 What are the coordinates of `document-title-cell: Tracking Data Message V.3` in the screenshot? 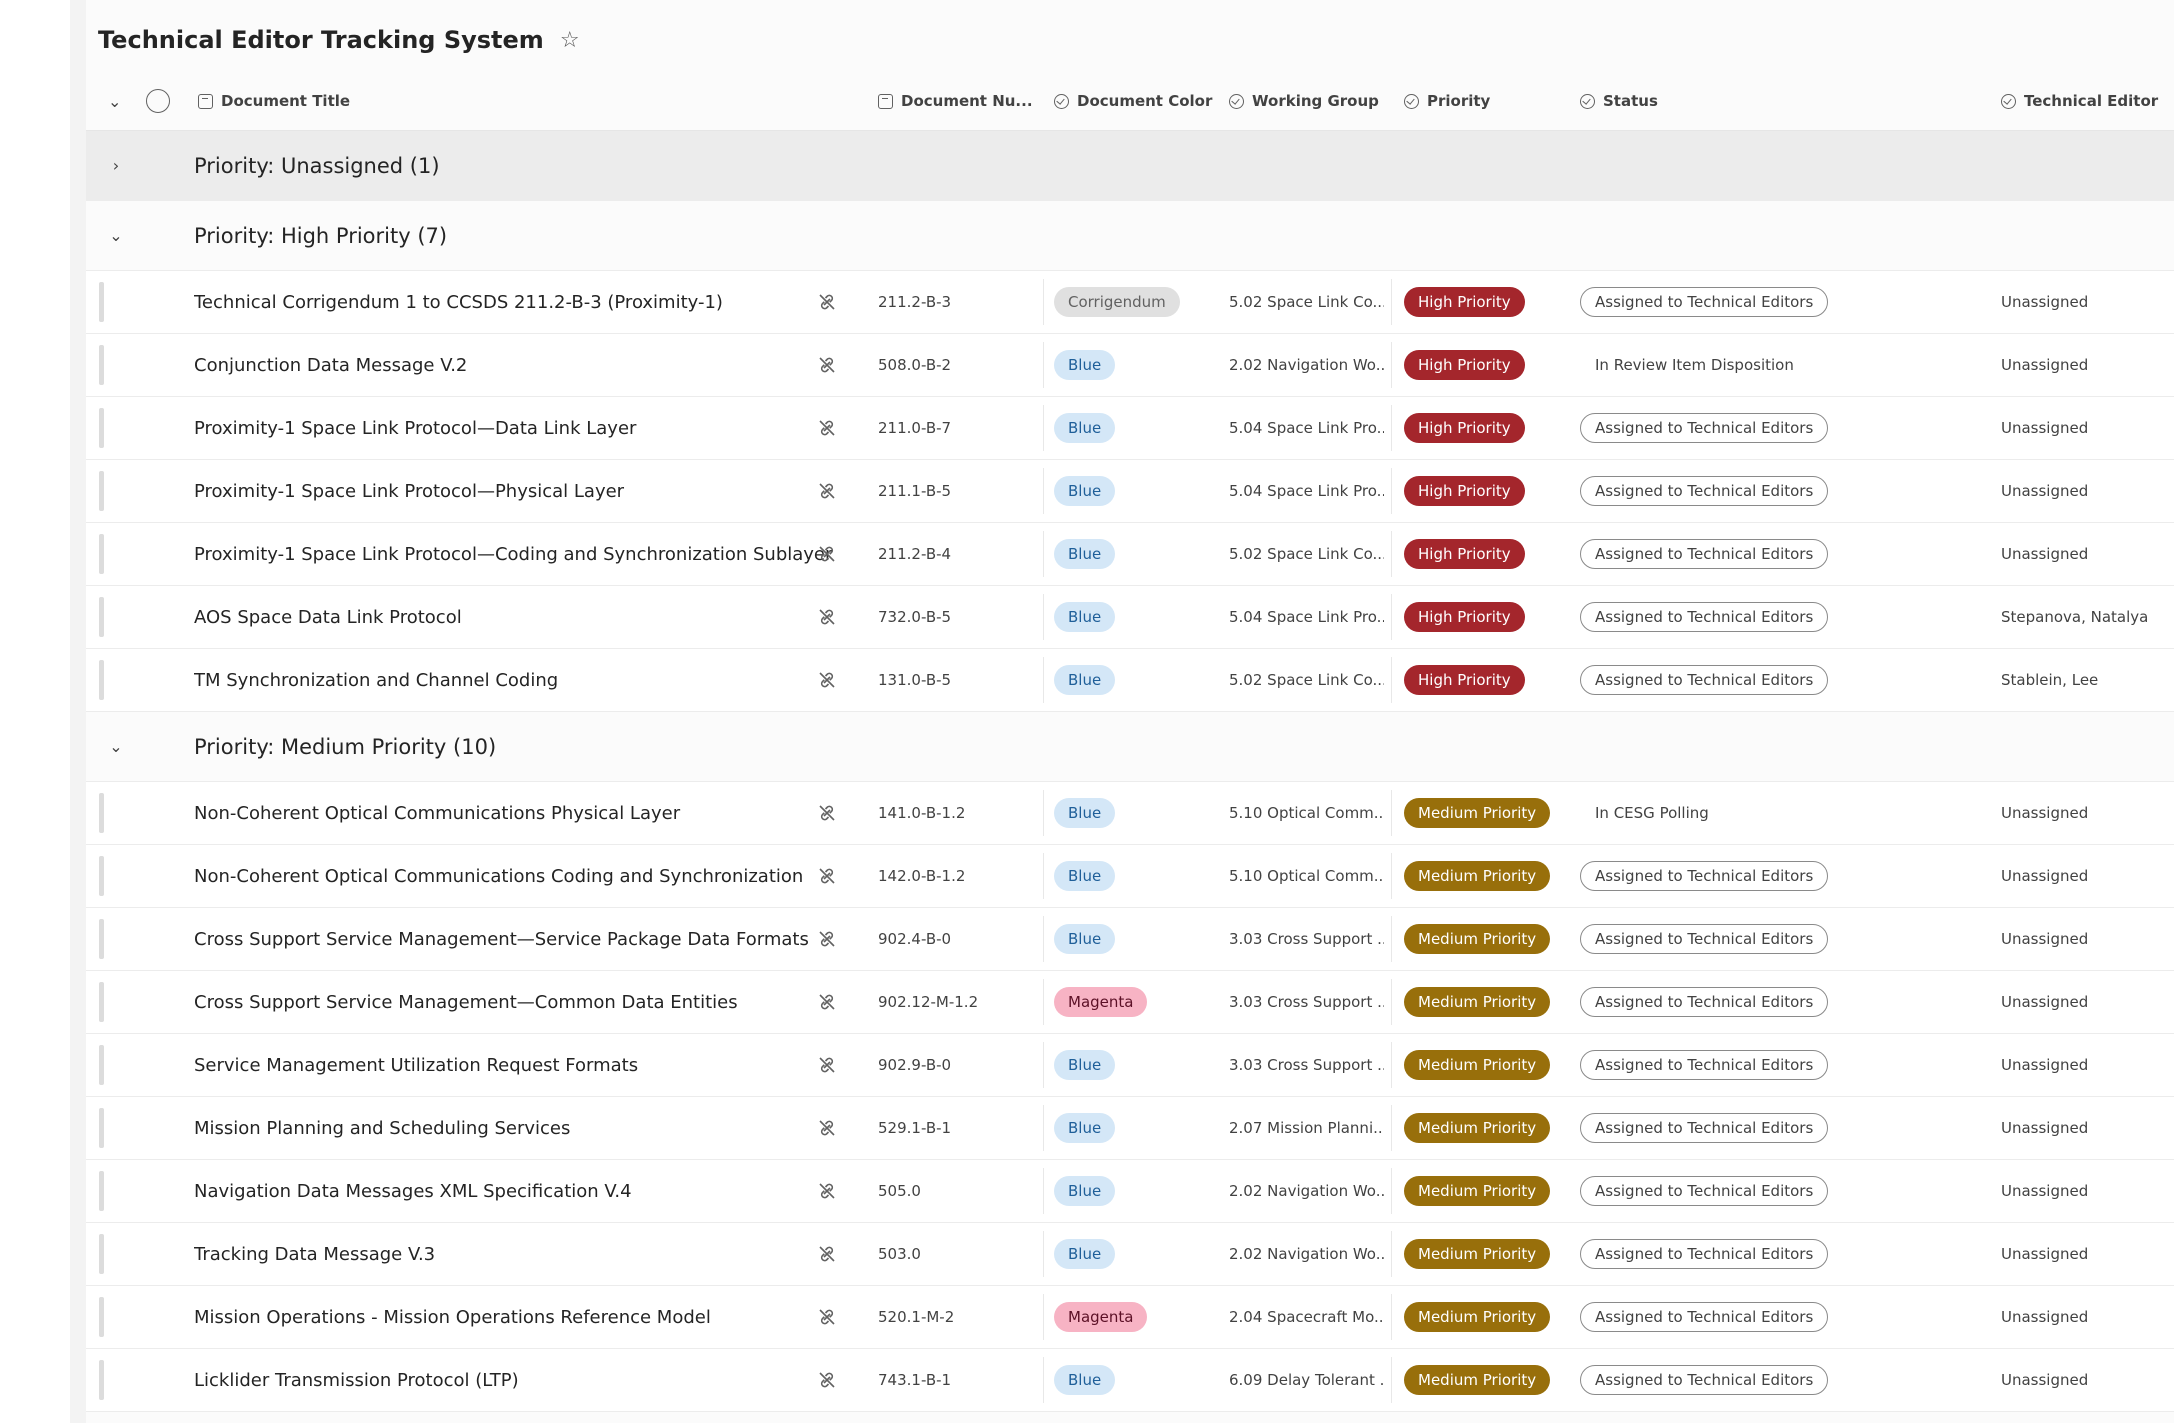 It's located at (544, 1254).